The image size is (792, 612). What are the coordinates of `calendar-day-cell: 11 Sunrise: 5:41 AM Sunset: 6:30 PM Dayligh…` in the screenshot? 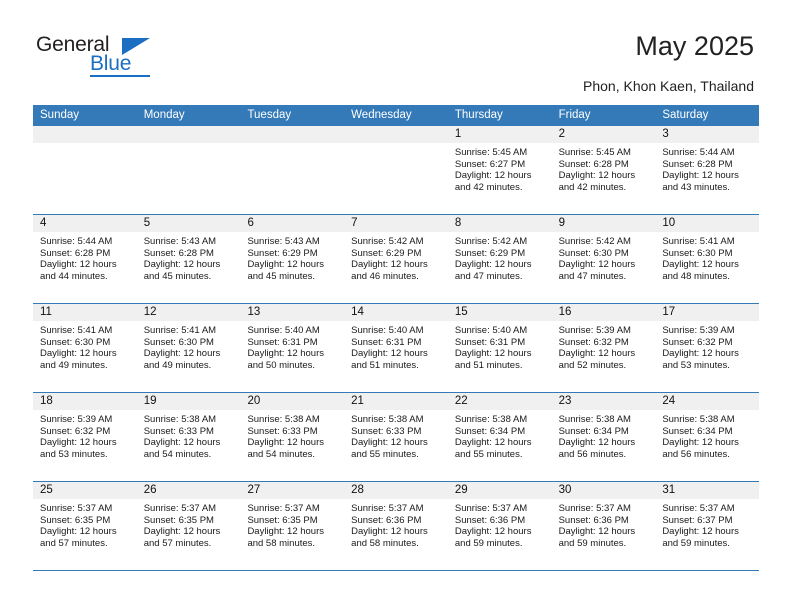 It's located at (85, 348).